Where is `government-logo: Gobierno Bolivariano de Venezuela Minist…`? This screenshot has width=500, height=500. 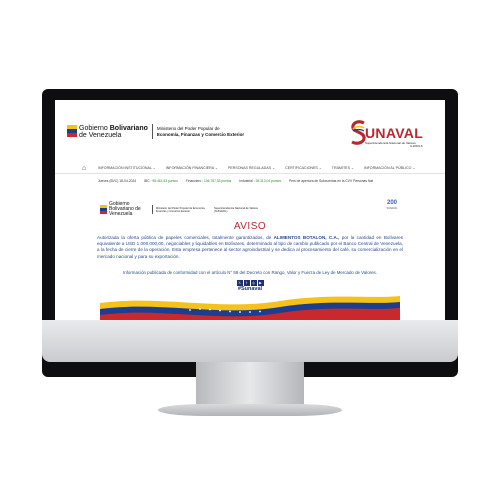
government-logo: Gobierno Bolivariano de Venezuela Minist… is located at coordinates (155, 131).